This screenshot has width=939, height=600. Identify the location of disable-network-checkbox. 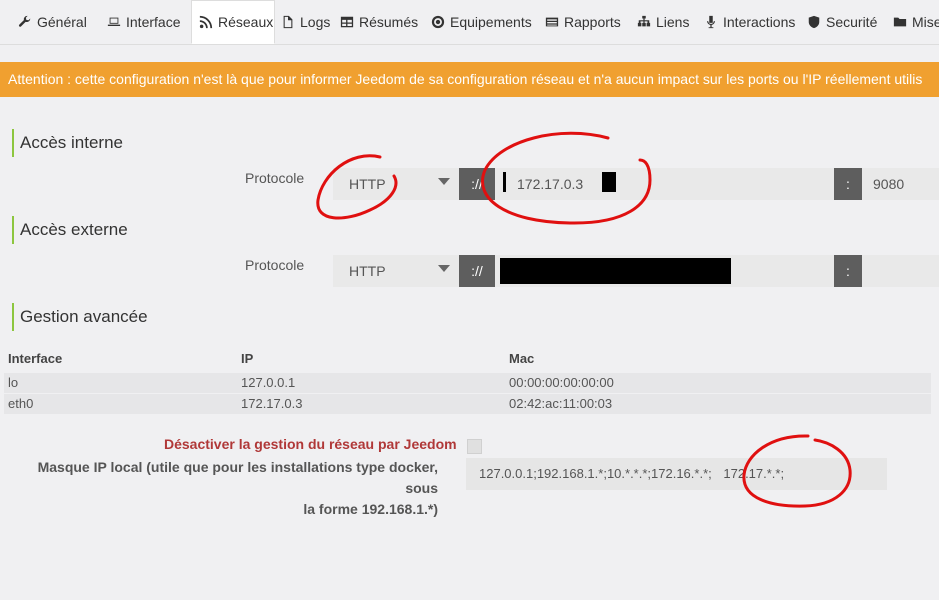
(474, 446).